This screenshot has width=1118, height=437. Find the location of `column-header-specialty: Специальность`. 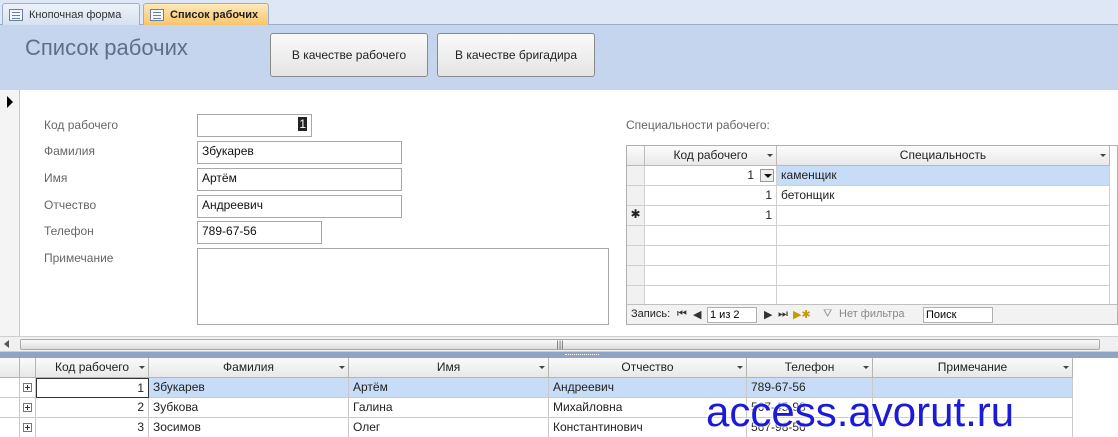

column-header-specialty: Специальность is located at coordinates (943, 156).